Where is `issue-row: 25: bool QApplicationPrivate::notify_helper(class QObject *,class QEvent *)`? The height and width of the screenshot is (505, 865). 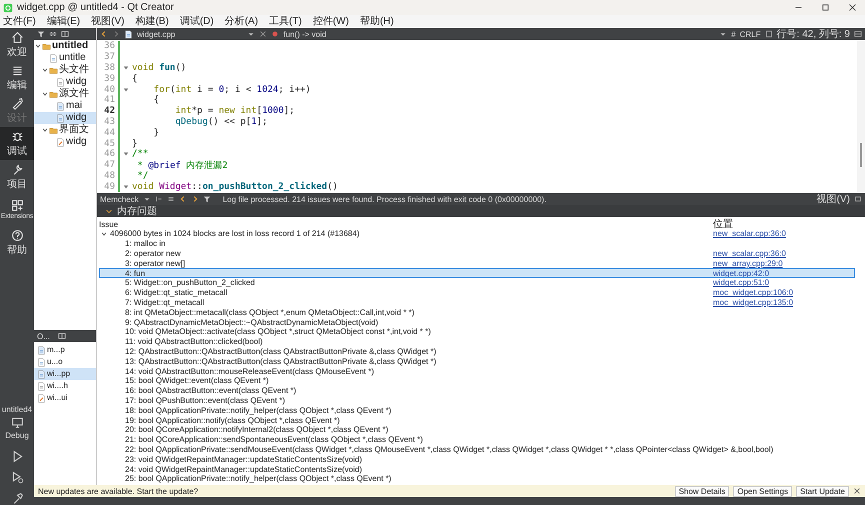
issue-row: 25: bool QApplicationPrivate::notify_helper(class QObject *,class QEvent *) is located at coordinates (477, 479).